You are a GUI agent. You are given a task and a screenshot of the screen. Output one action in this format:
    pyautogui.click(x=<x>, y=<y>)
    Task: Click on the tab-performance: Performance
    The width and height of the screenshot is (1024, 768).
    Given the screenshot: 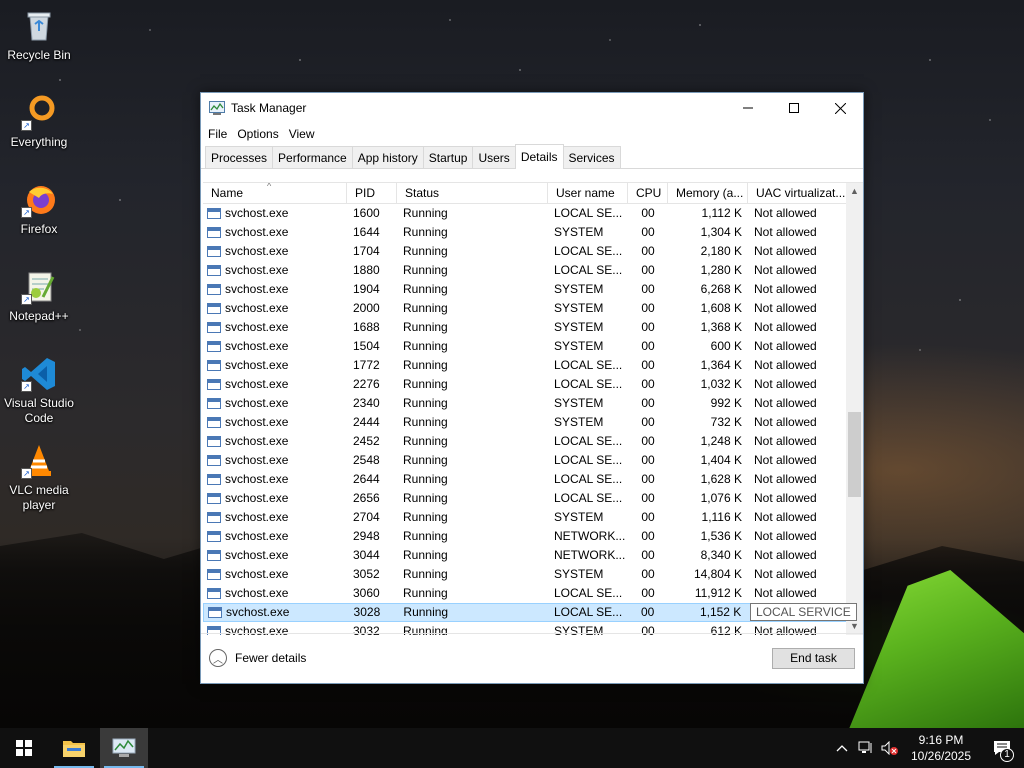 What is the action you would take?
    pyautogui.click(x=312, y=157)
    